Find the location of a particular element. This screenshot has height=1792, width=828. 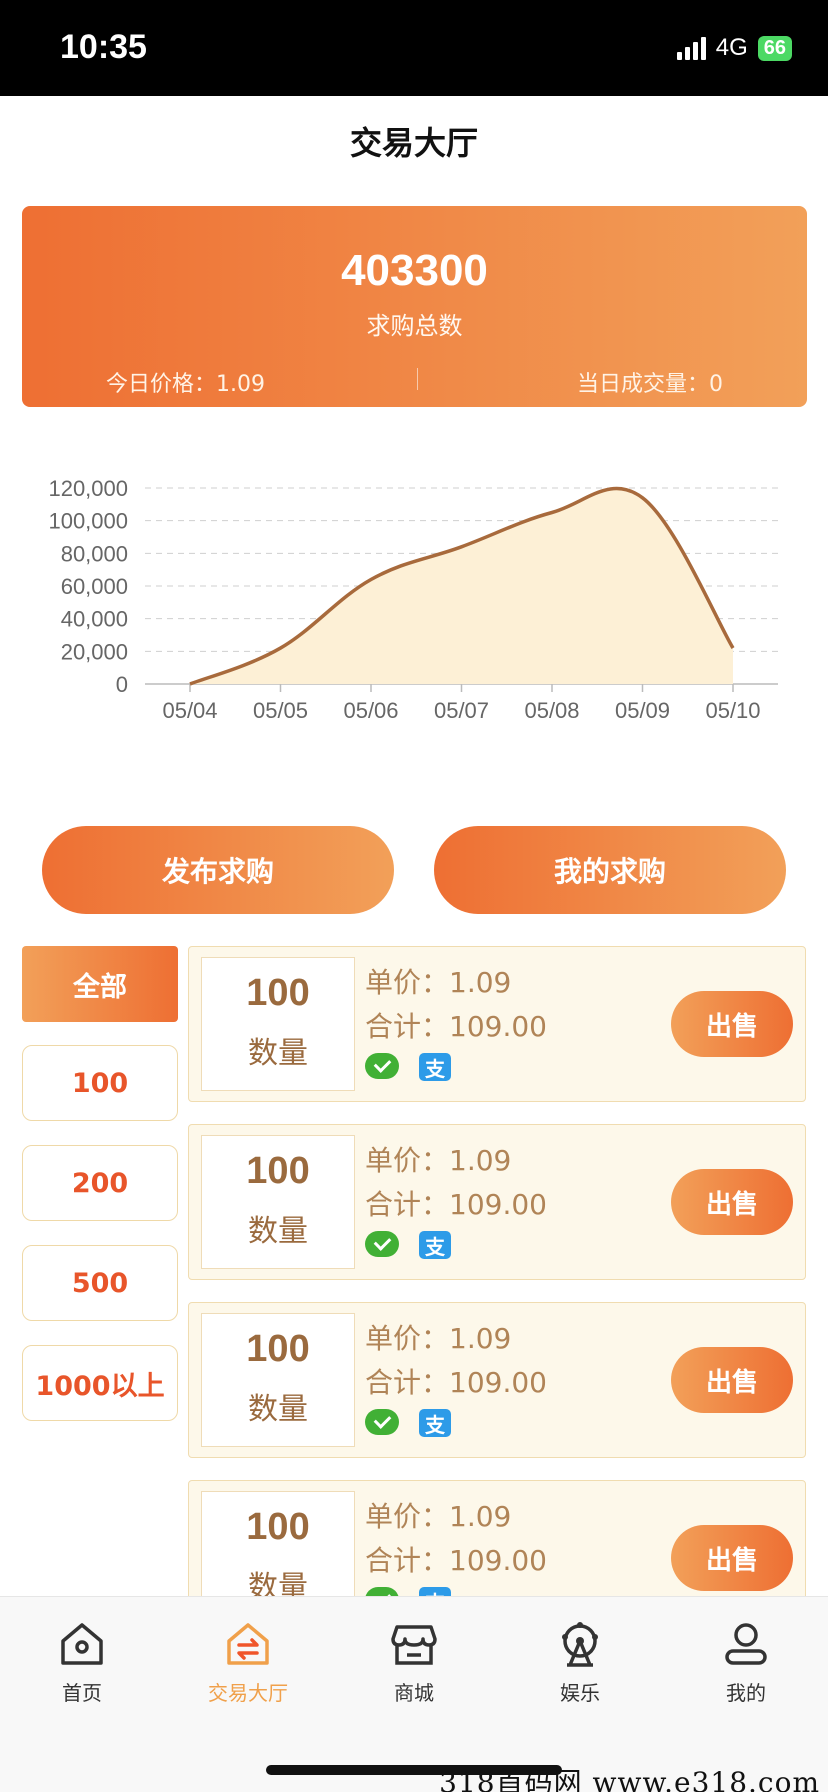

total-demand-value: 403300 is located at coordinates (414, 270).